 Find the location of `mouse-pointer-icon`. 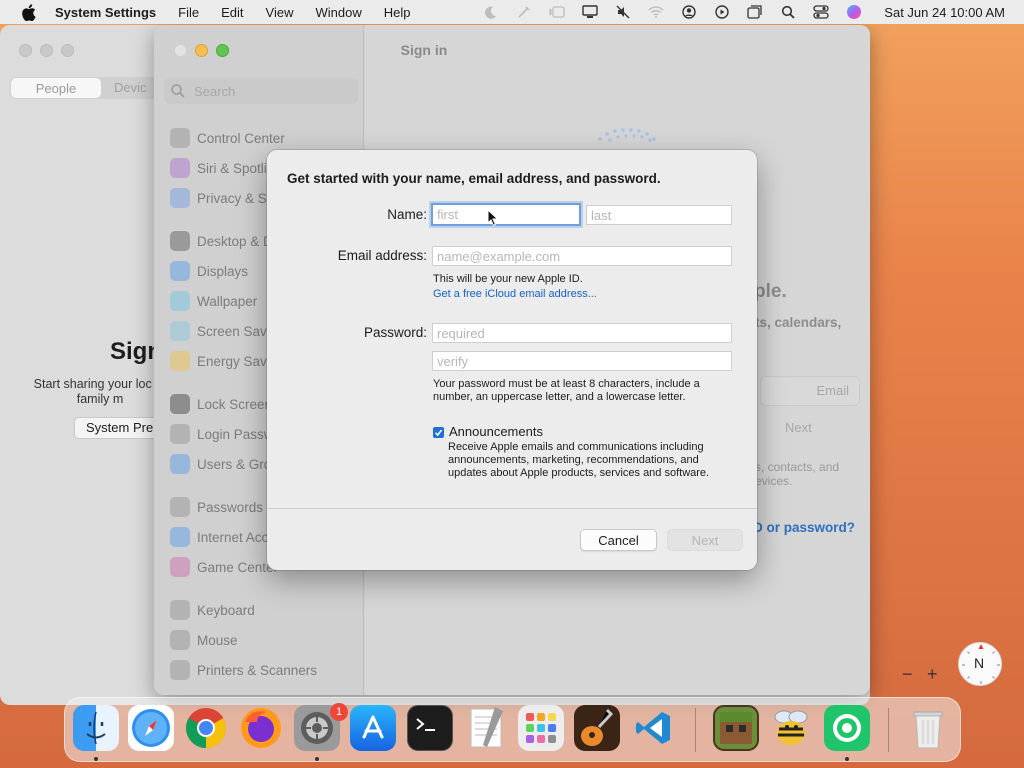

mouse-pointer-icon is located at coordinates (493, 218).